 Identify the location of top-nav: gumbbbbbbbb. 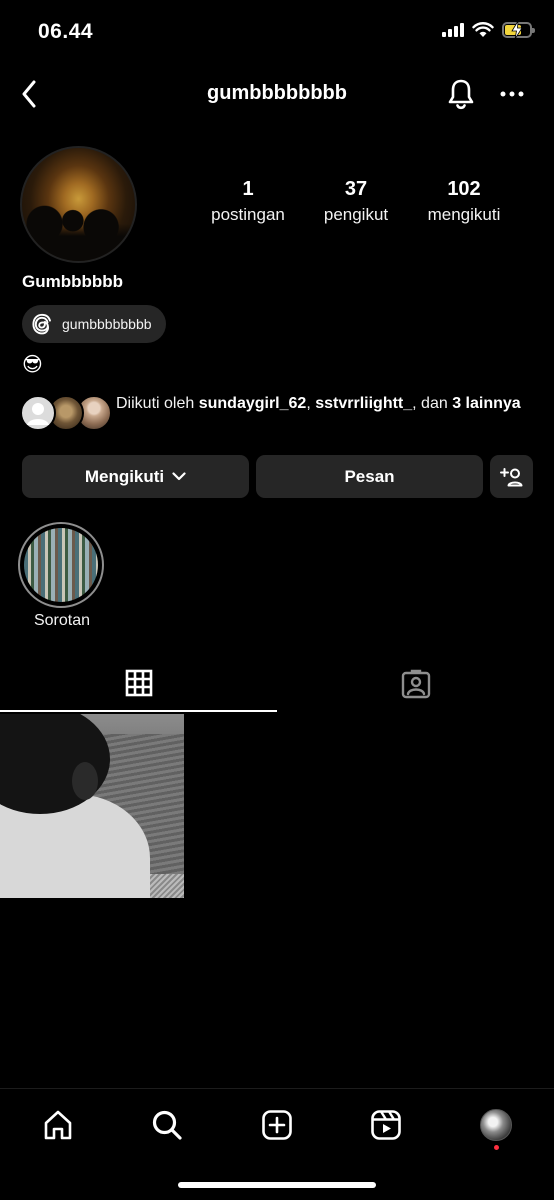
(277, 95).